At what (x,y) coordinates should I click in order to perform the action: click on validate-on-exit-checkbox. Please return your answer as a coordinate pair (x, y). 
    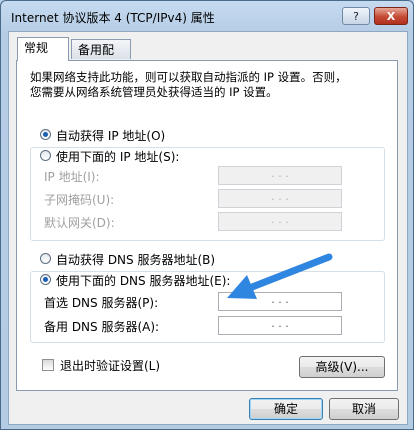
    Looking at the image, I should click on (48, 365).